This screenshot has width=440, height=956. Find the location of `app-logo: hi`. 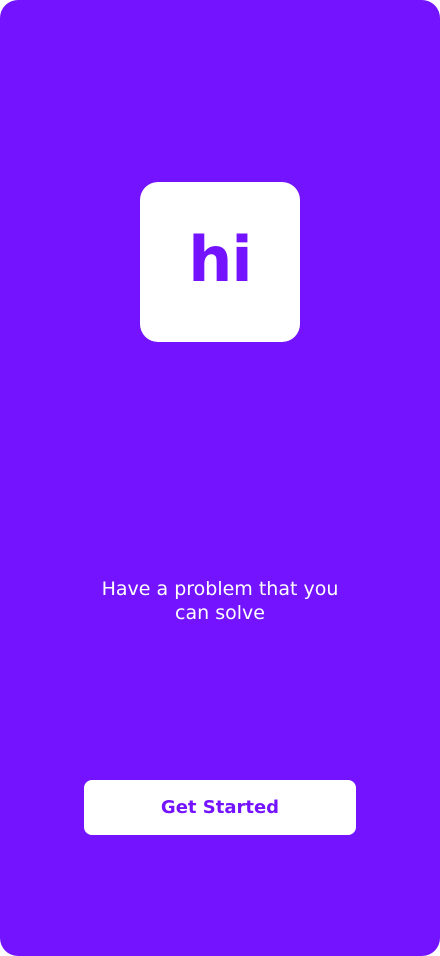

app-logo: hi is located at coordinates (220, 262).